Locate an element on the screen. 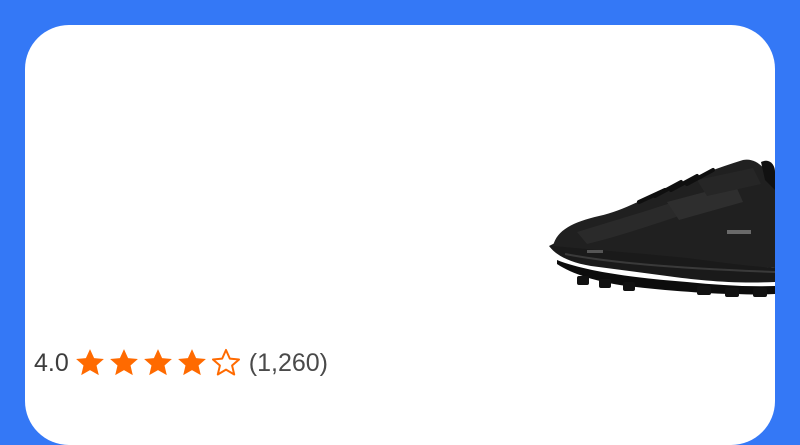 The width and height of the screenshot is (800, 445). star-outline-icon is located at coordinates (225, 362).